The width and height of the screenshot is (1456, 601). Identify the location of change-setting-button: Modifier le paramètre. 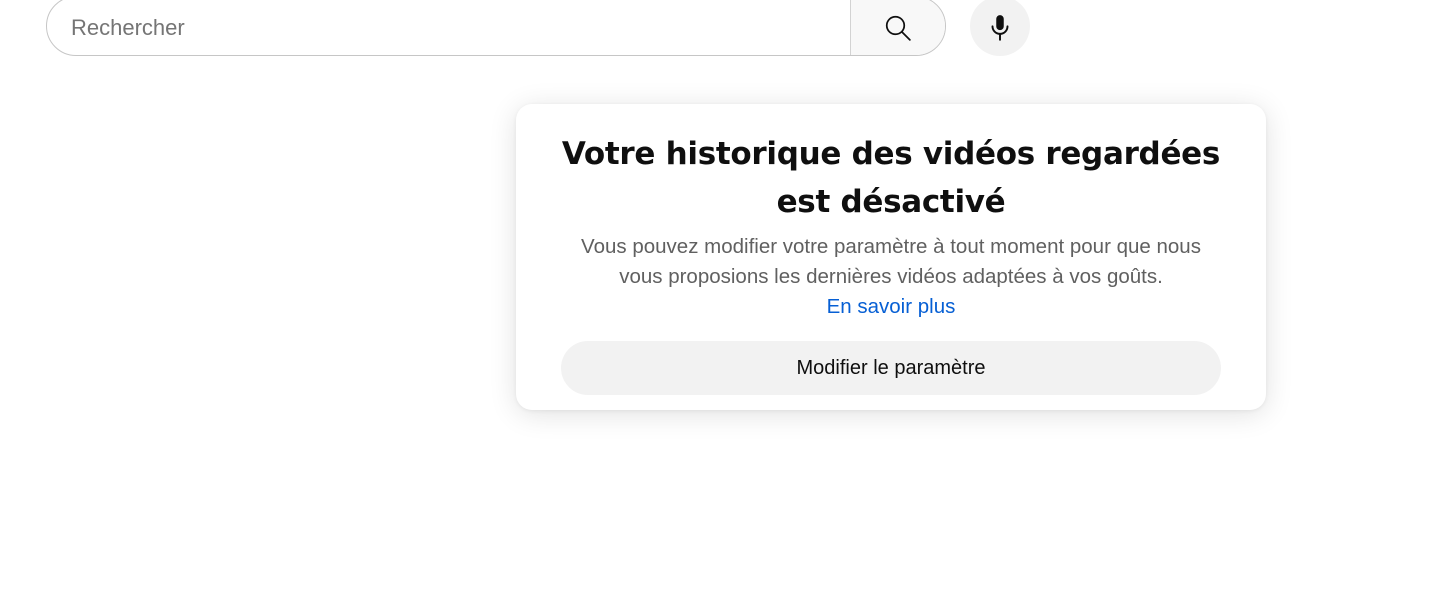
(891, 368).